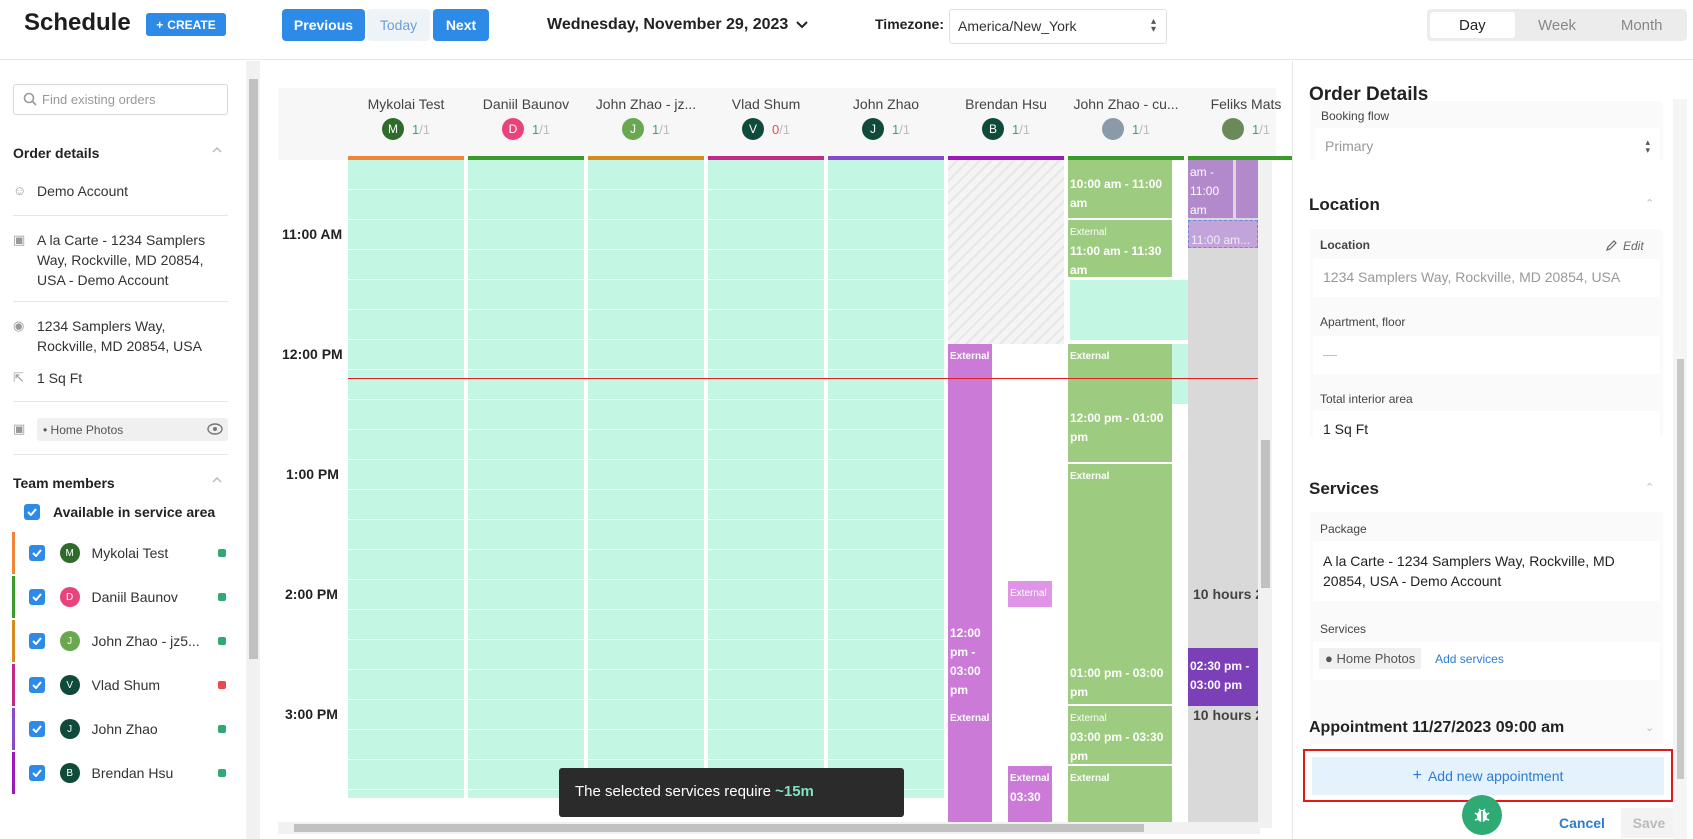 The image size is (1693, 839). What do you see at coordinates (461, 25) in the screenshot?
I see `next-button: Next` at bounding box center [461, 25].